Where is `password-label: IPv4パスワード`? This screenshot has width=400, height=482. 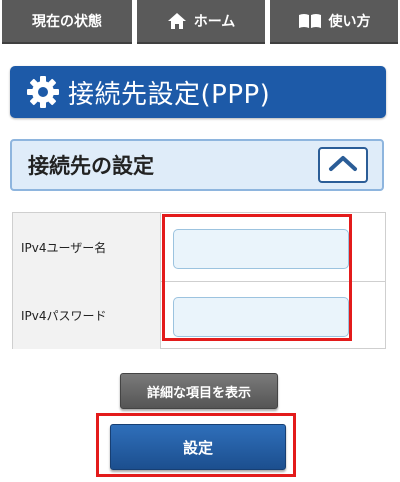 password-label: IPv4パスワード is located at coordinates (87, 315).